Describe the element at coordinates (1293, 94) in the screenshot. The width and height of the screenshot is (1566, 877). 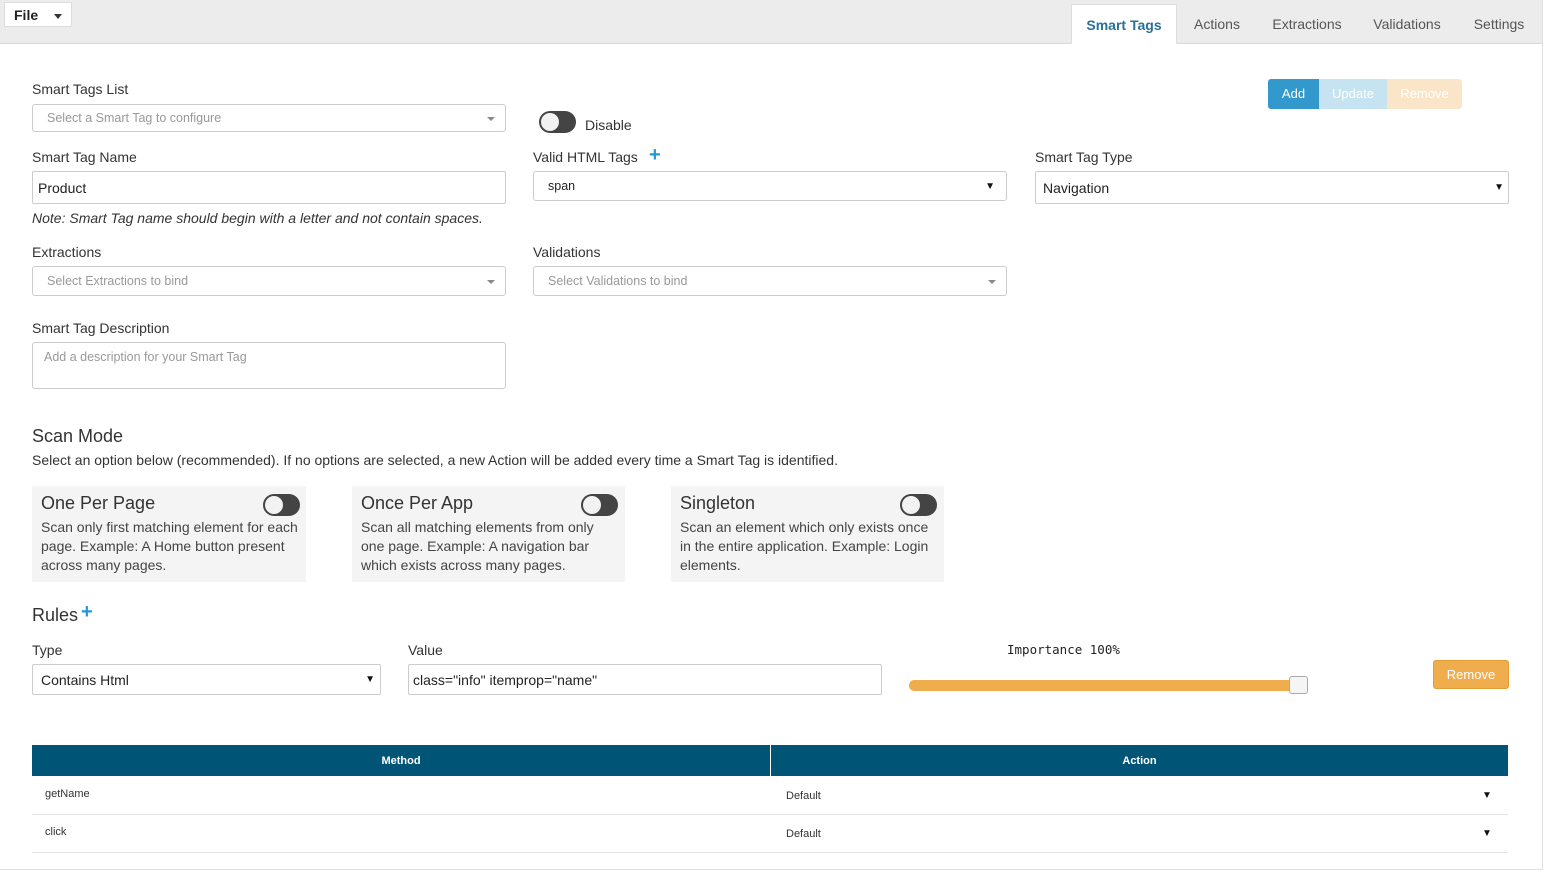
I see `add-button: Add` at that location.